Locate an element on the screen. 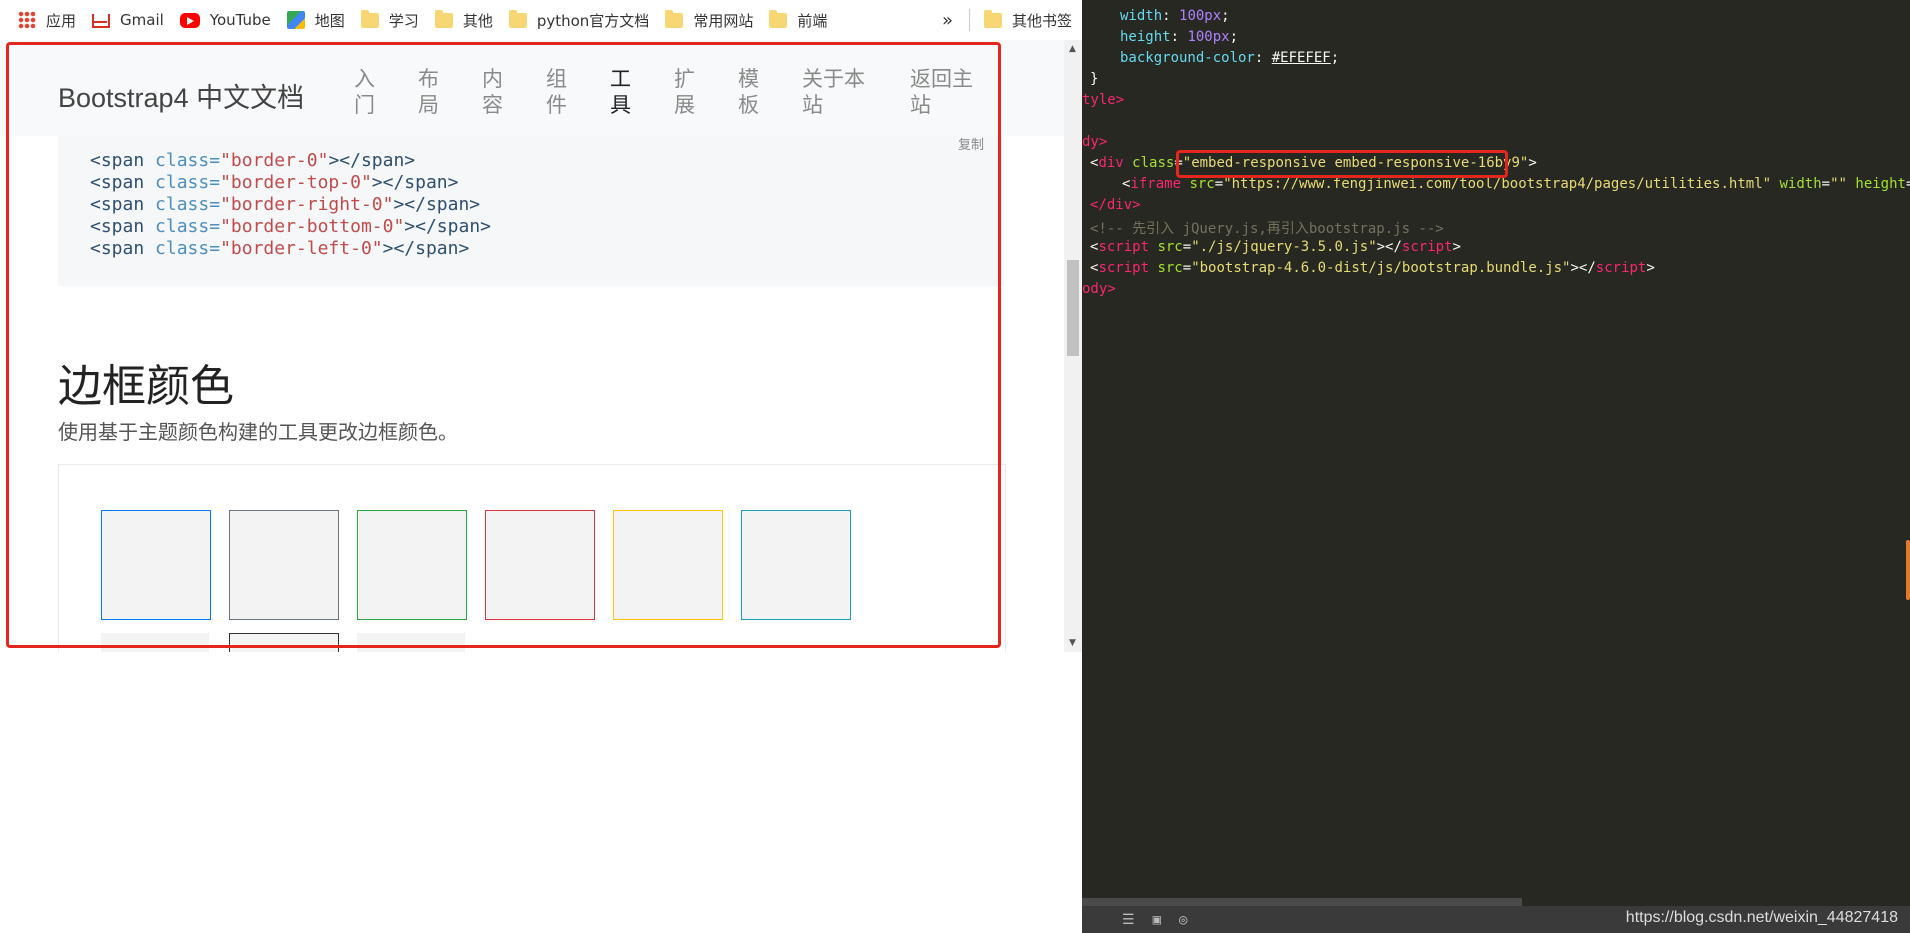 The height and width of the screenshot is (933, 1910). bookmark-label: 常用网站 is located at coordinates (723, 20).